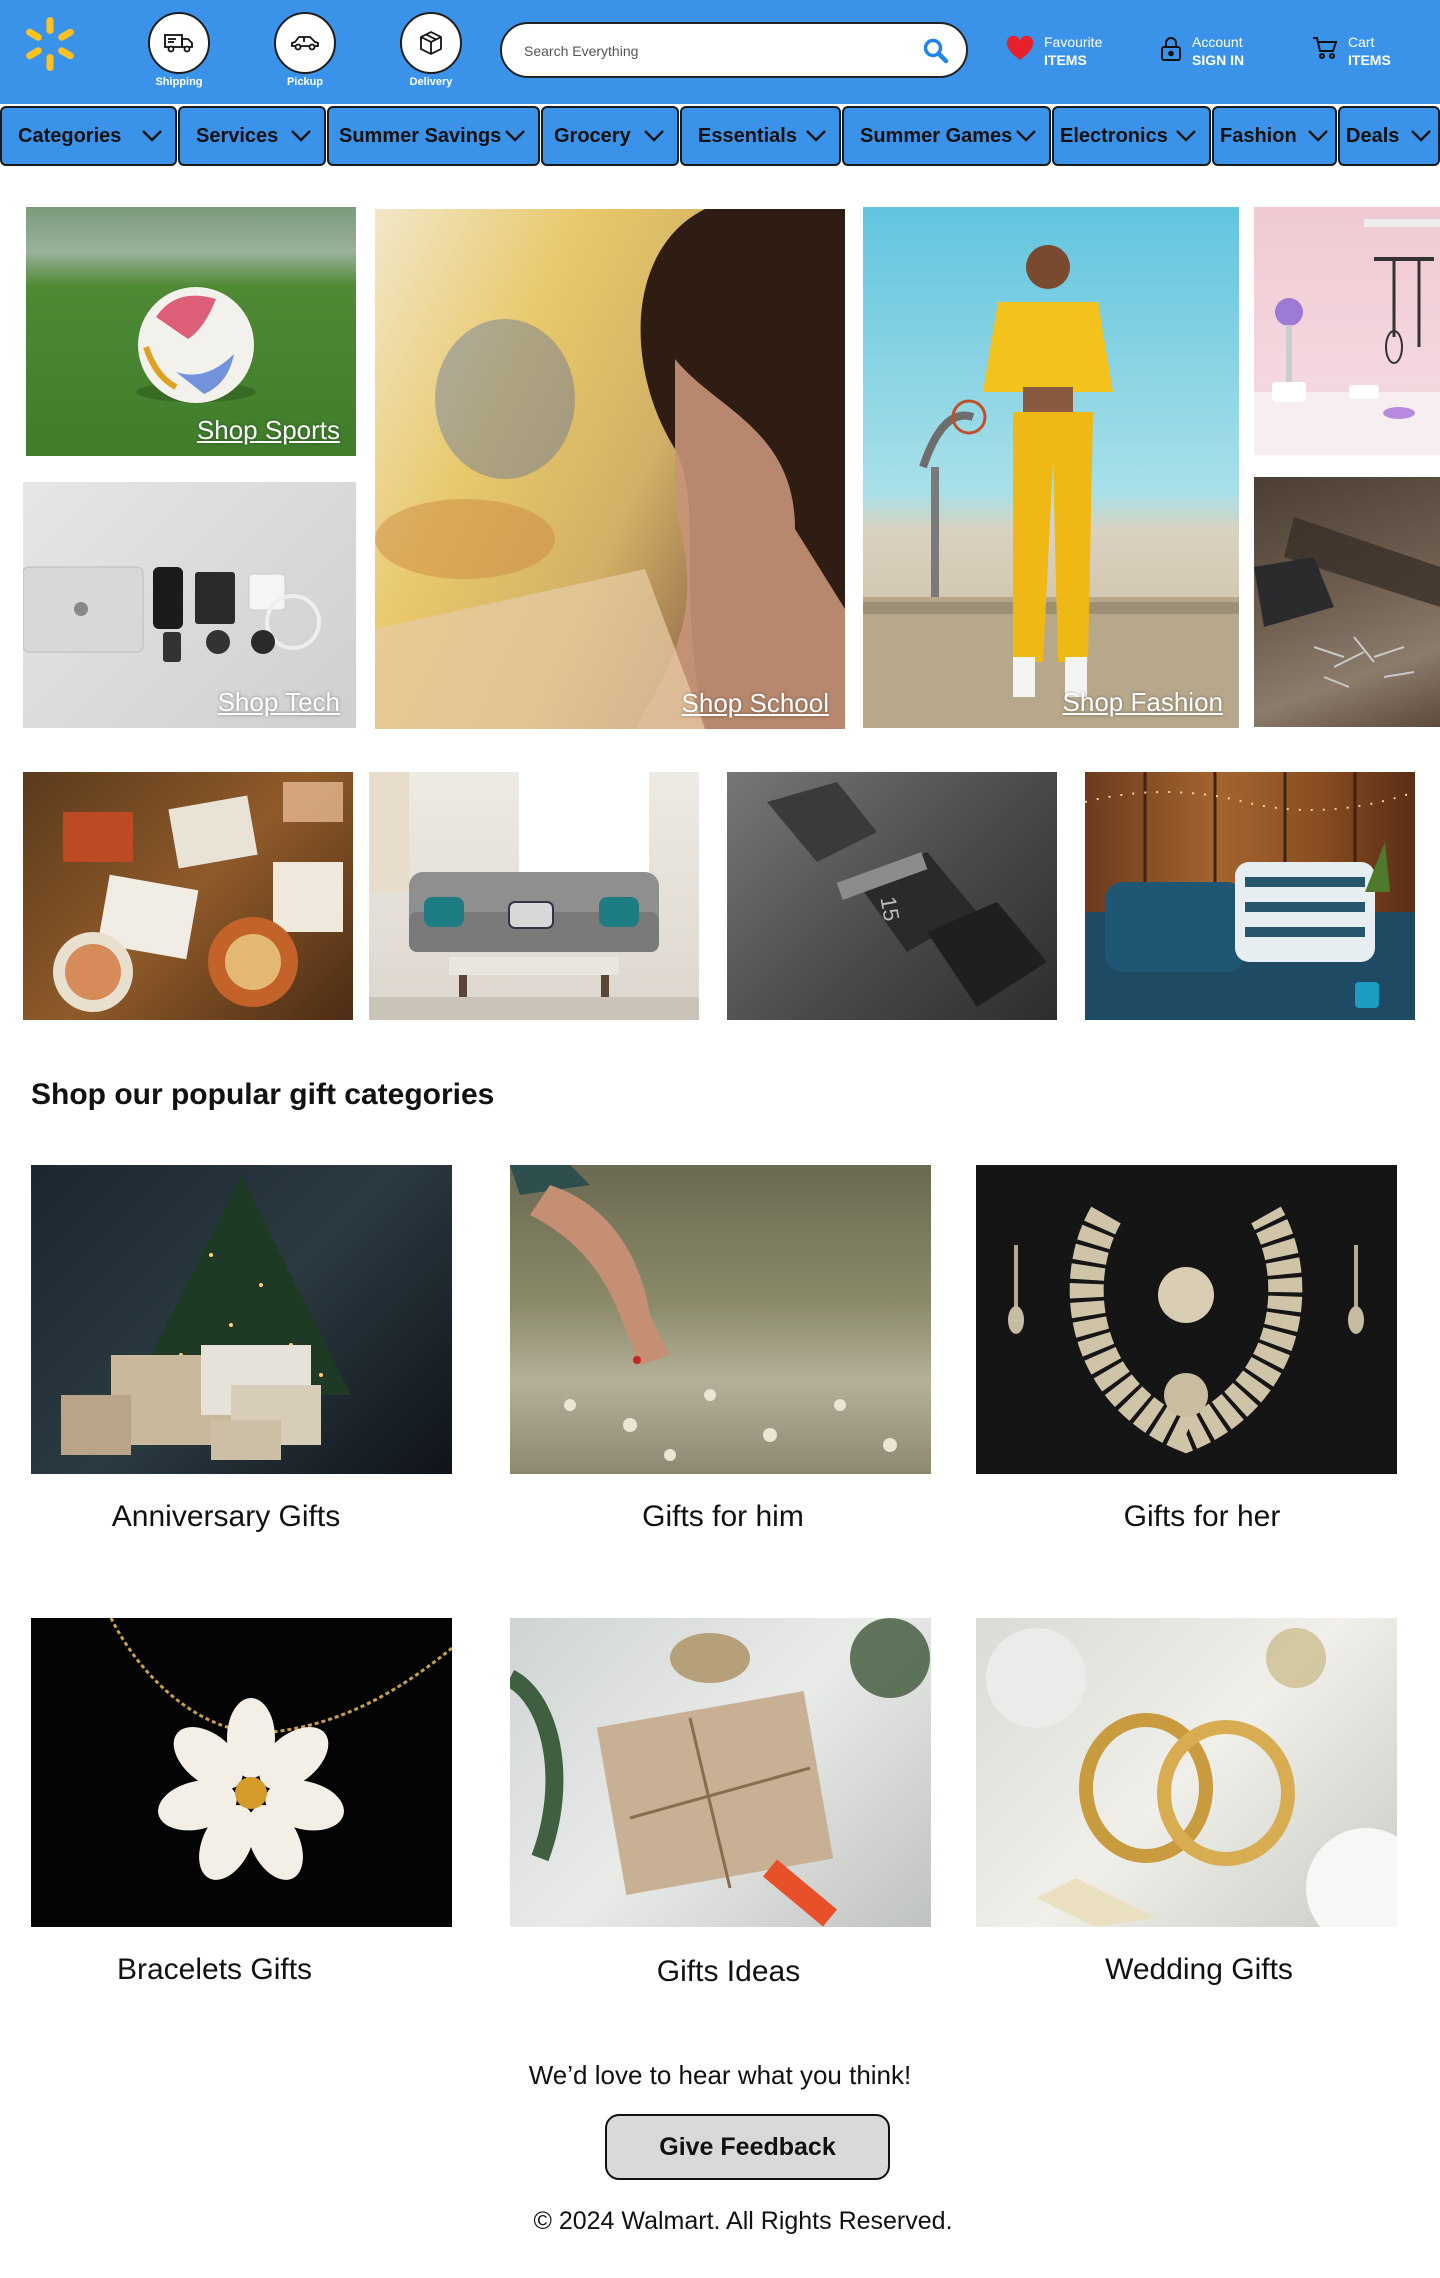  I want to click on food-tile, so click(188, 896).